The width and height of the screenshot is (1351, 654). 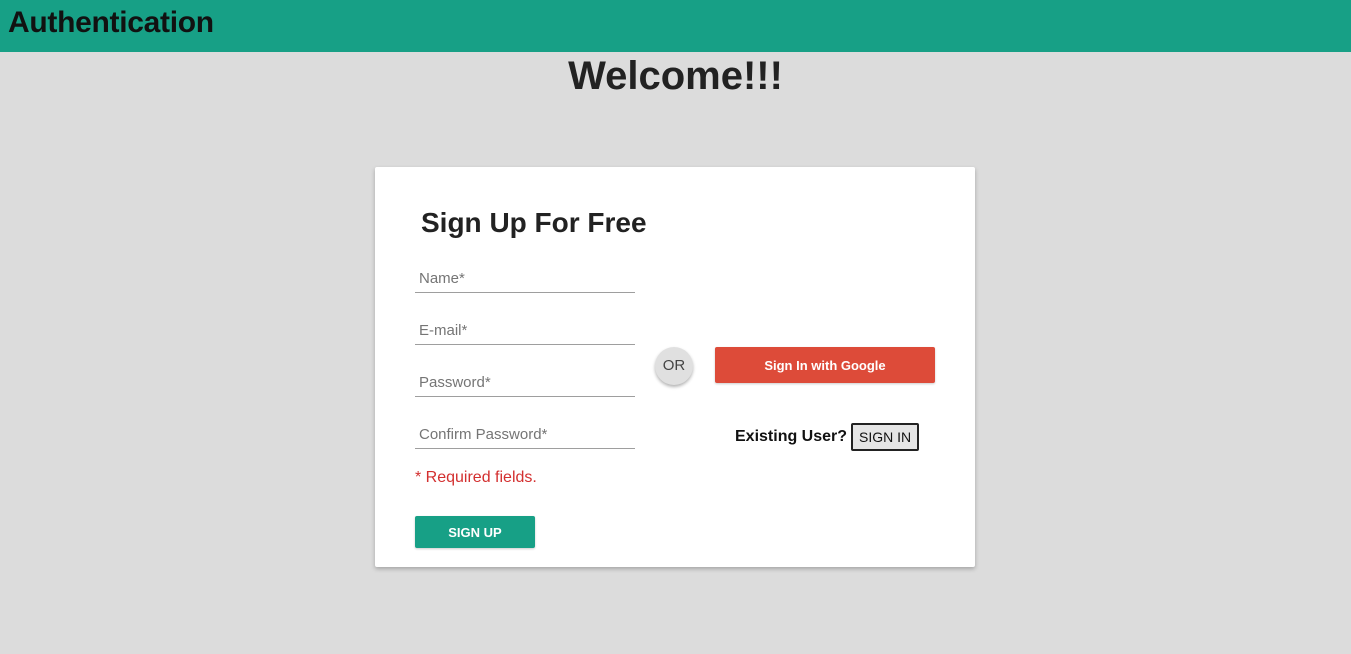 What do you see at coordinates (791, 436) in the screenshot?
I see `existing-user-label: Existing User?` at bounding box center [791, 436].